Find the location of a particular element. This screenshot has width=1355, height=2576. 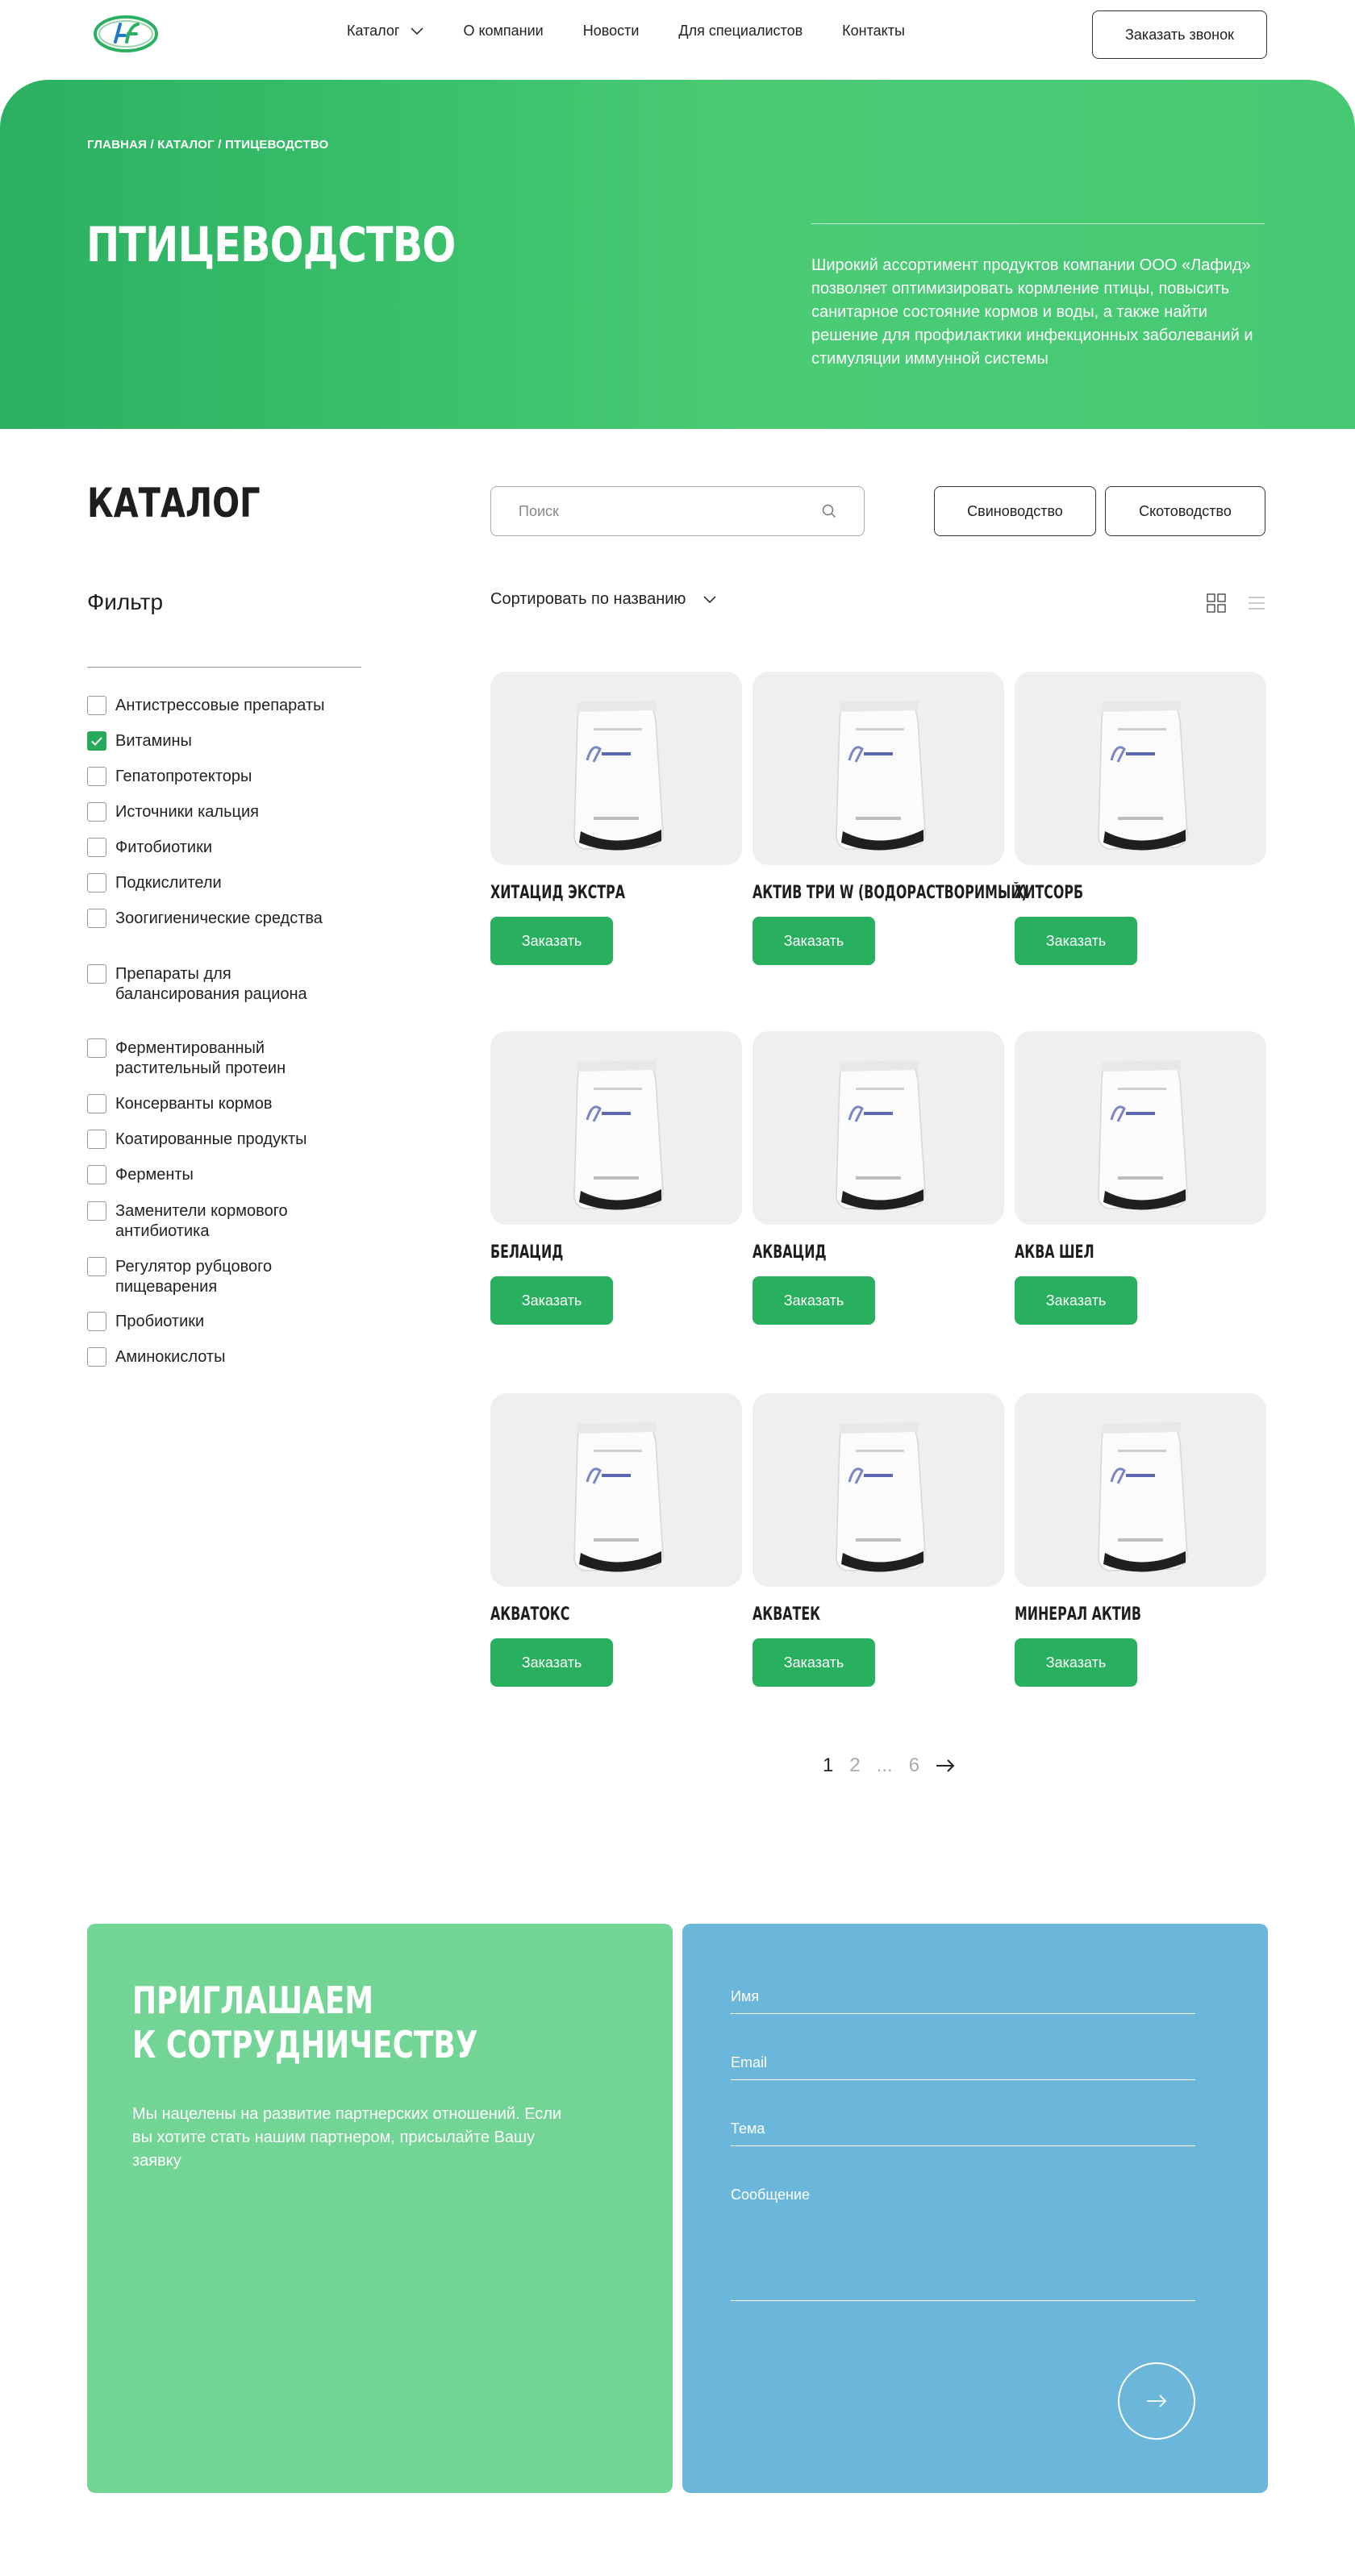

list-view-icon is located at coordinates (1256, 603).